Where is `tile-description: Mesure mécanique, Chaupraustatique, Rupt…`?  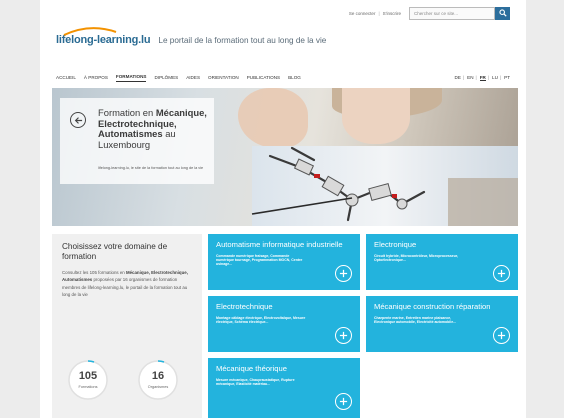 tile-description: Mesure mécanique, Chaupraustatique, Rupt… is located at coordinates (255, 381).